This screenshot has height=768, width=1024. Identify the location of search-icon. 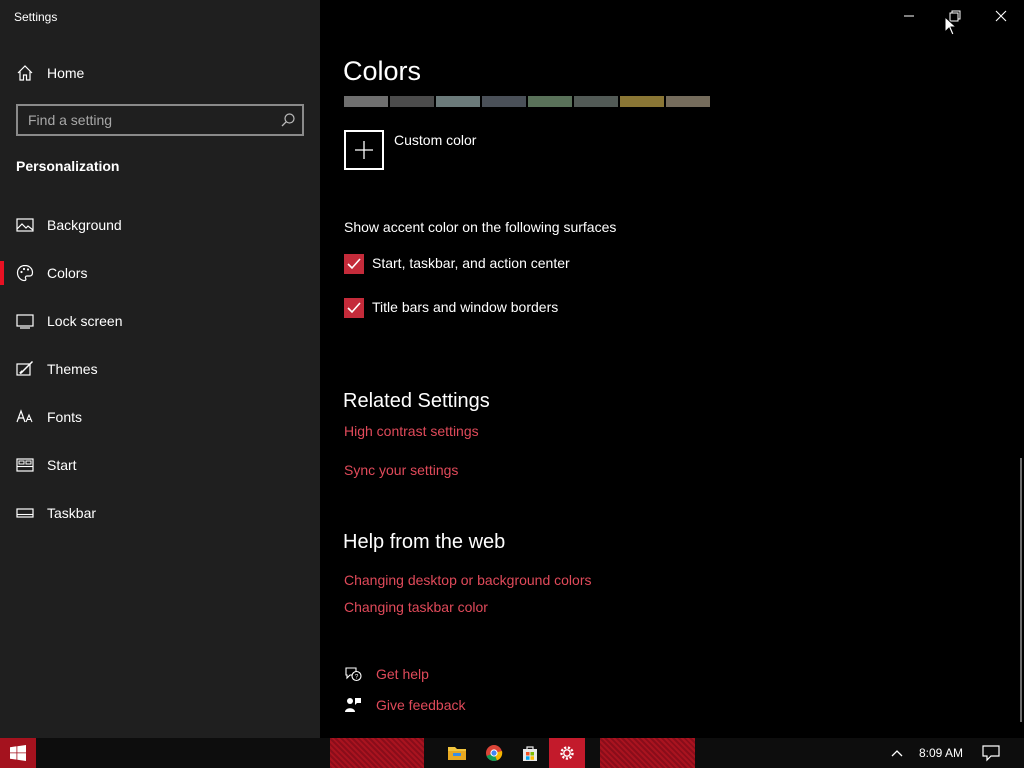
(288, 120).